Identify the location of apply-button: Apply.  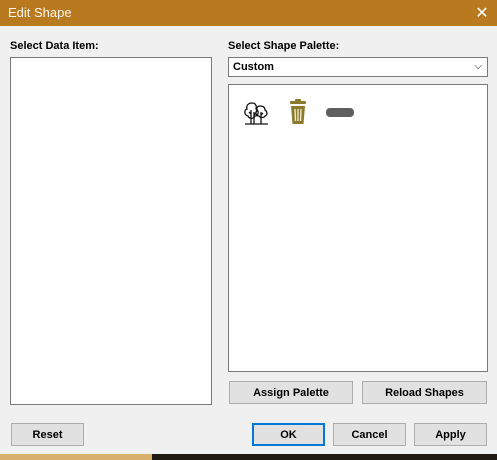
(450, 434).